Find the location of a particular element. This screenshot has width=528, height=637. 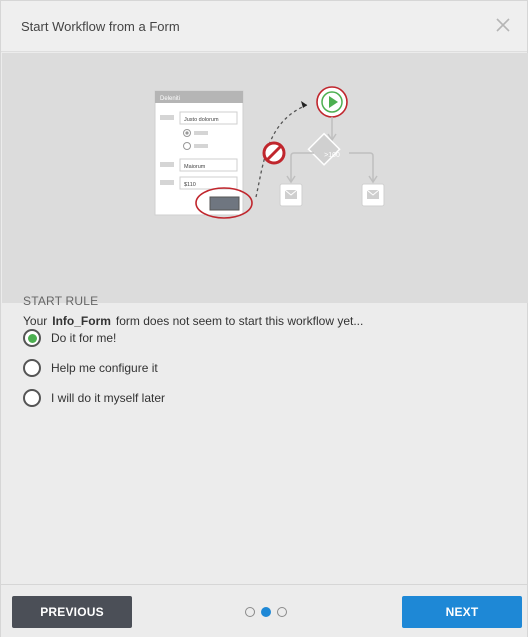

option-do-it-later: I will do it myself later is located at coordinates (94, 398).